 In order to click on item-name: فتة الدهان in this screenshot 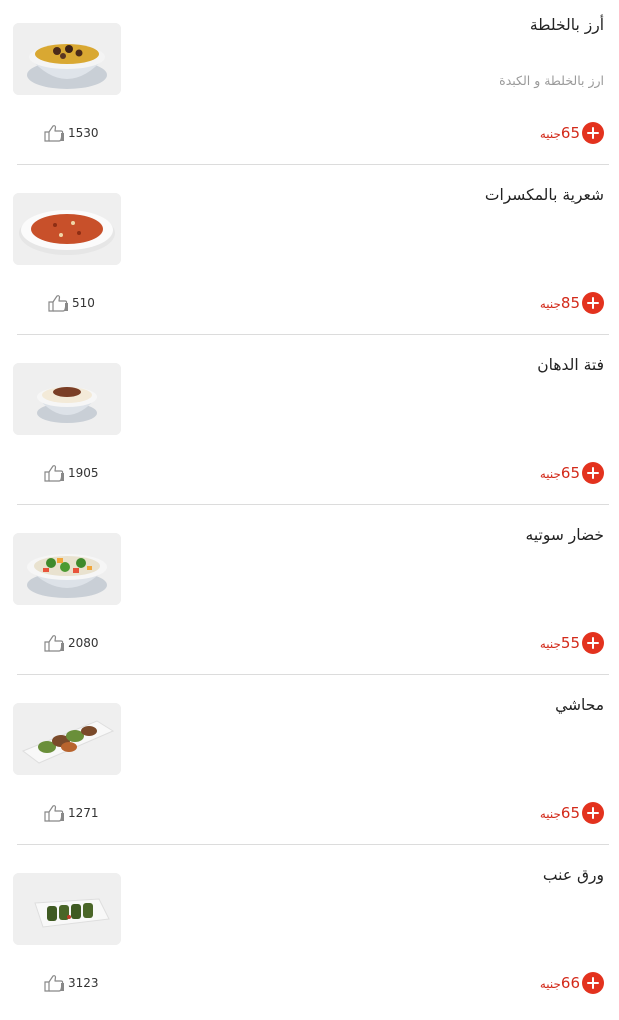, I will do `click(570, 365)`.